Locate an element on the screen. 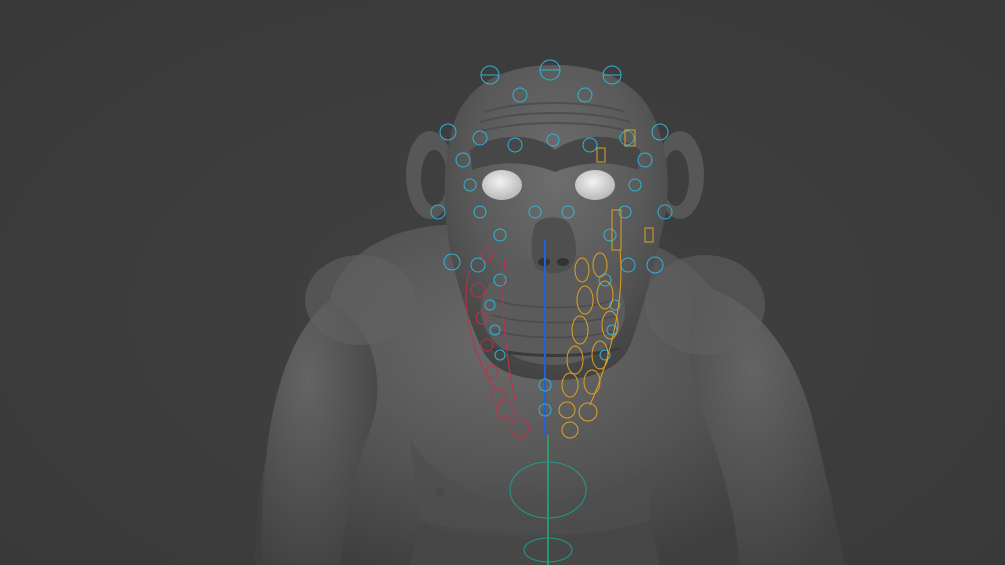 This screenshot has width=1005, height=565. nostril-right is located at coordinates (563, 262).